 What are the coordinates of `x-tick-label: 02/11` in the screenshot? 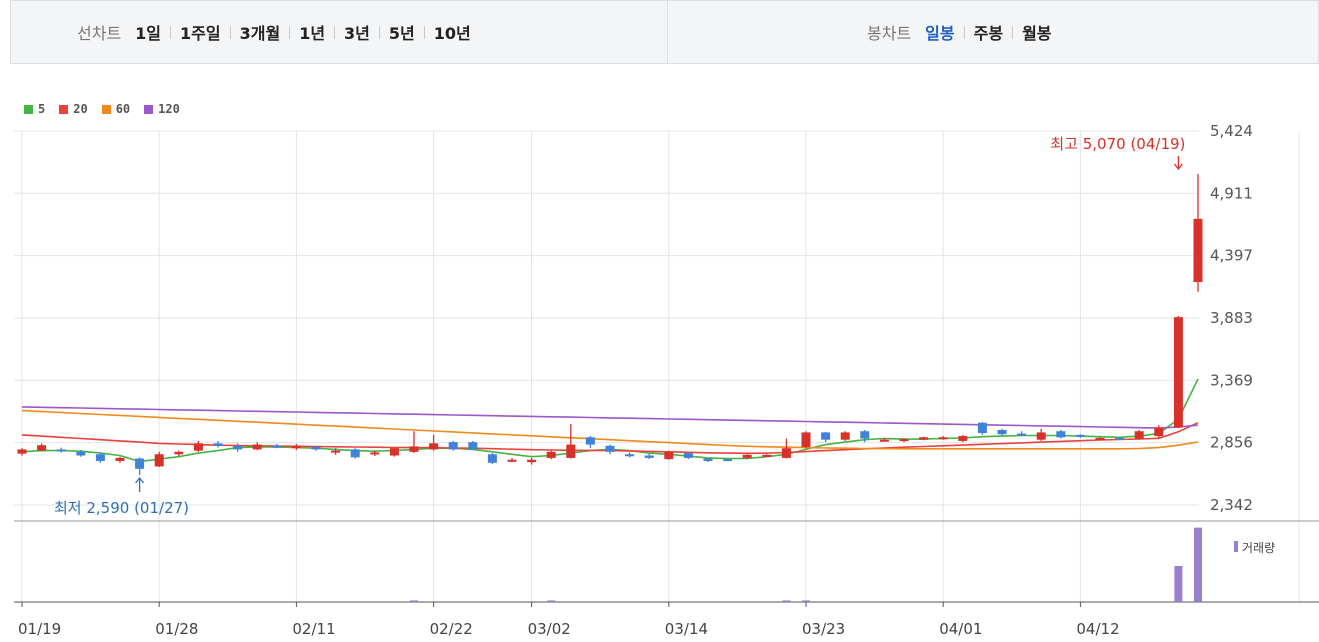 It's located at (313, 629).